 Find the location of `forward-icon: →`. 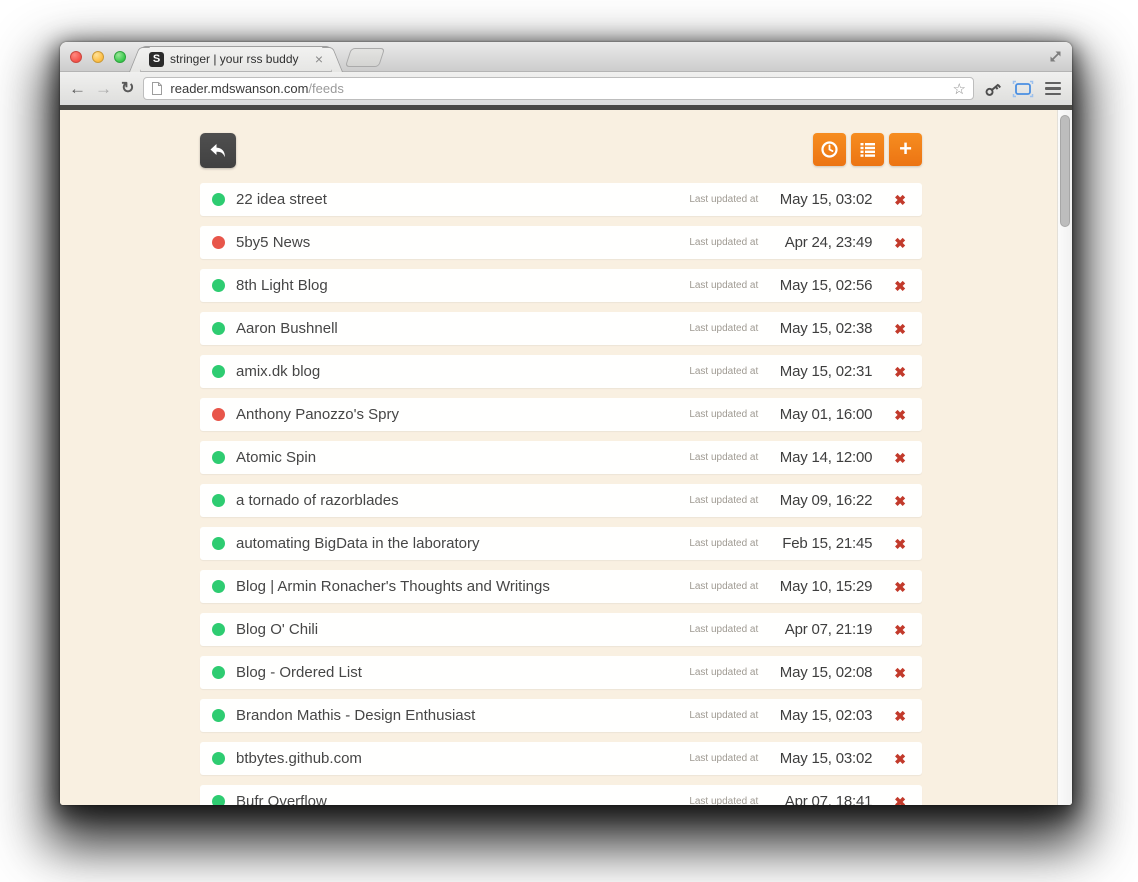

forward-icon: → is located at coordinates (103, 88).